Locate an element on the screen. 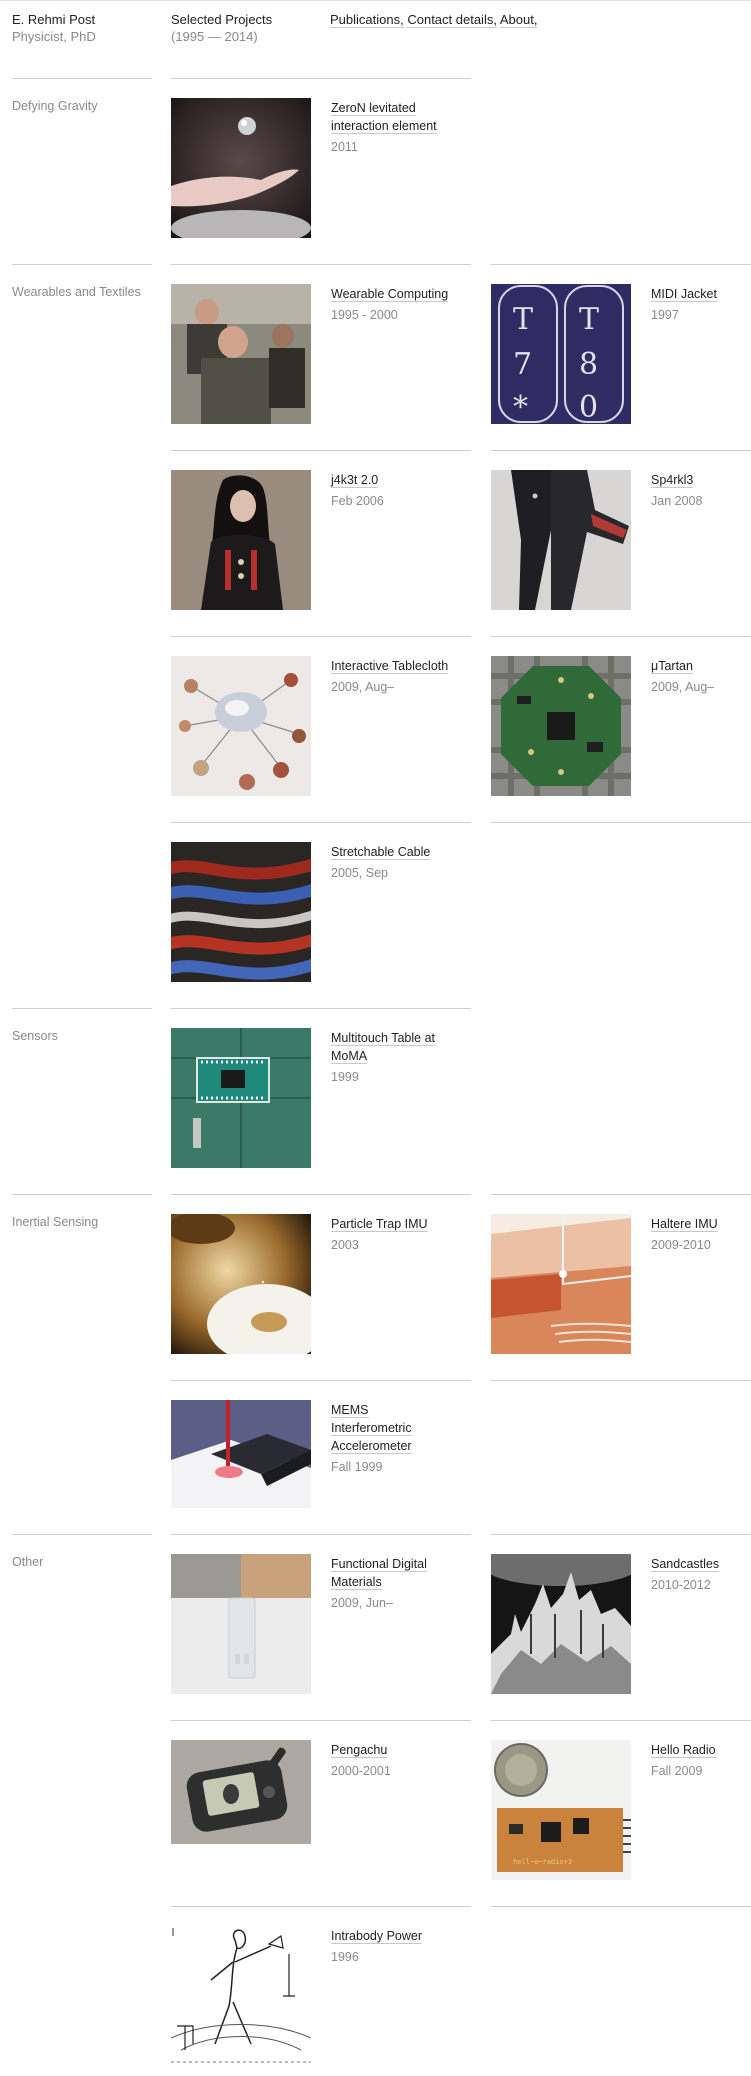 The width and height of the screenshot is (751, 2076). project-j4k3t: j4k3t 2.0 Feb 2006 is located at coordinates (391, 490).